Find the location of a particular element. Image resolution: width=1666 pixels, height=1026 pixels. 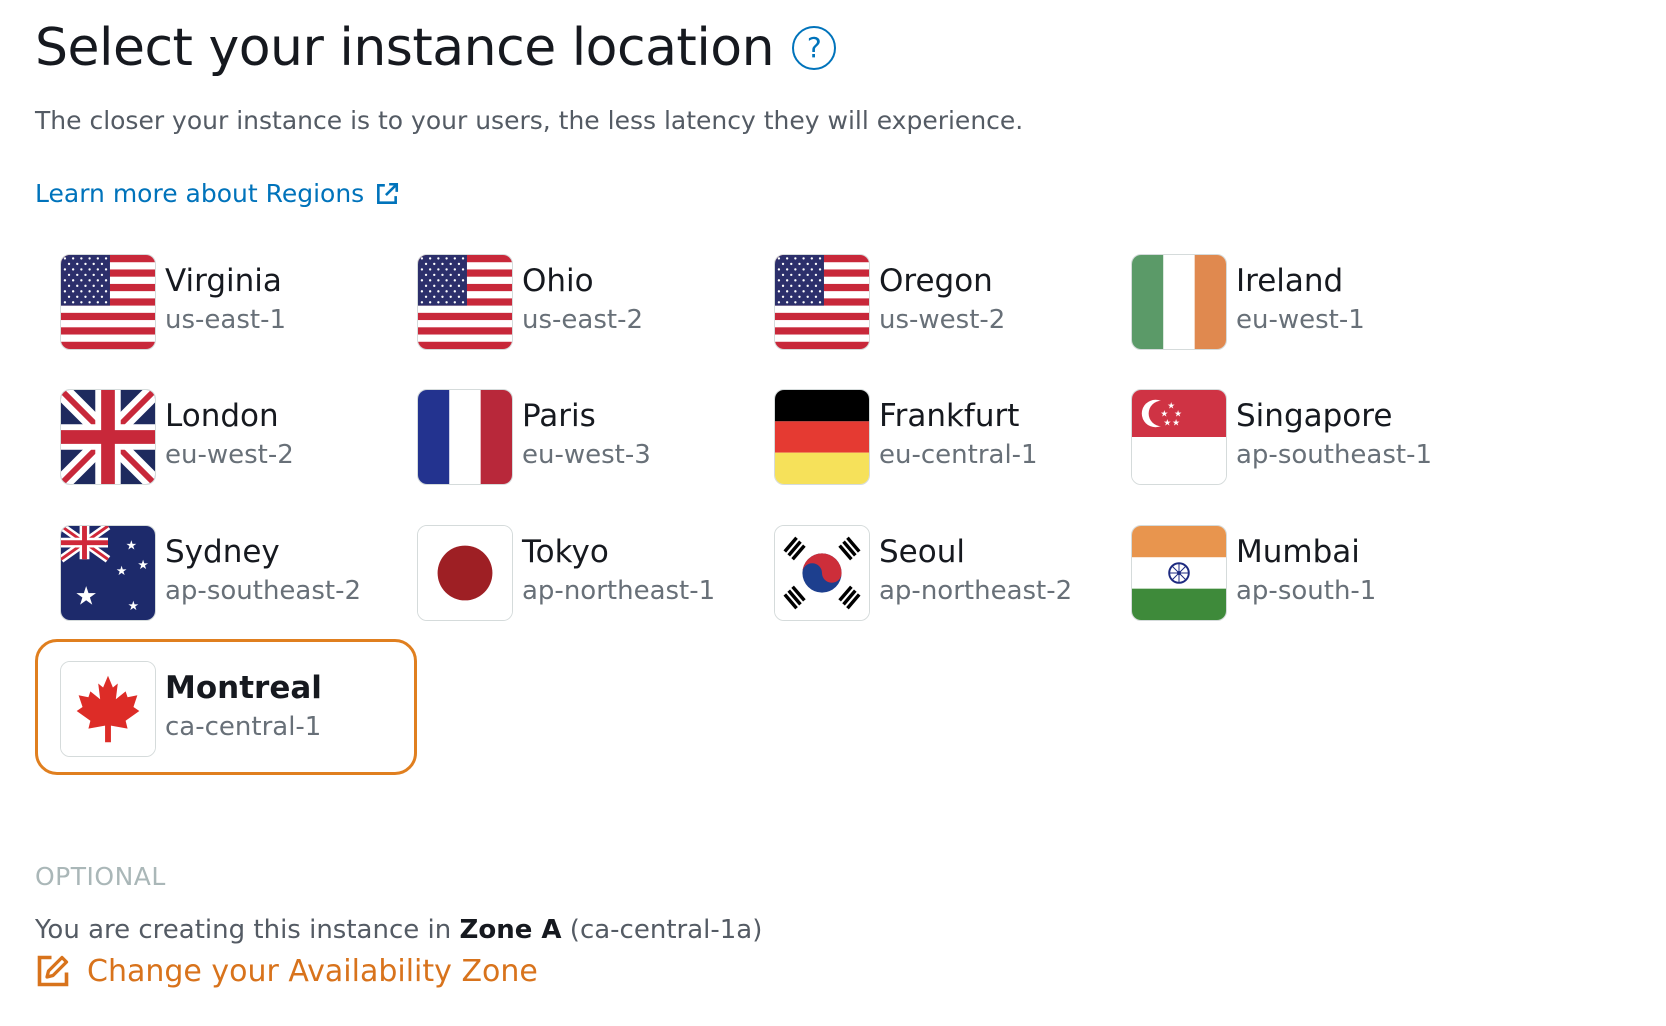

region-name: Frankfurt is located at coordinates (949, 416).